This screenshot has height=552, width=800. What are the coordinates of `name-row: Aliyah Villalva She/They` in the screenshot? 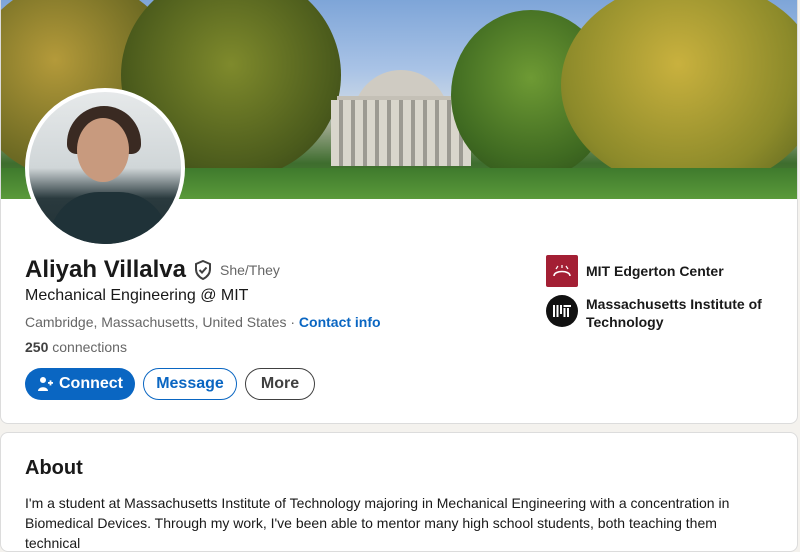 It's located at (152, 270).